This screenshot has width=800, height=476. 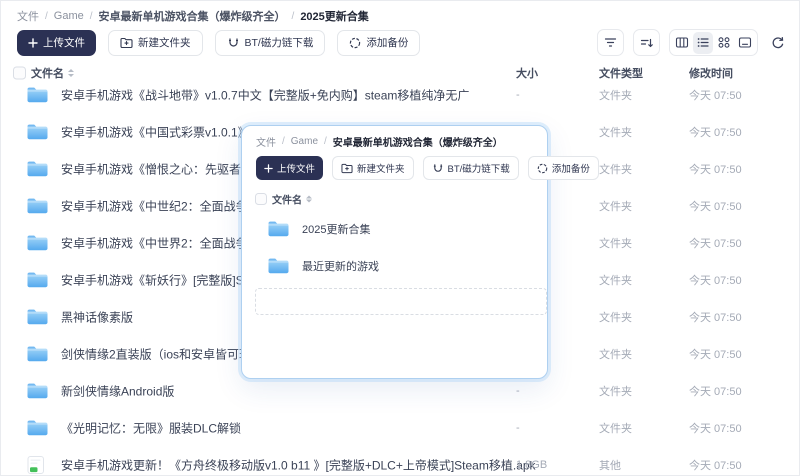 What do you see at coordinates (336, 229) in the screenshot?
I see `file-name: 2025更新合集` at bounding box center [336, 229].